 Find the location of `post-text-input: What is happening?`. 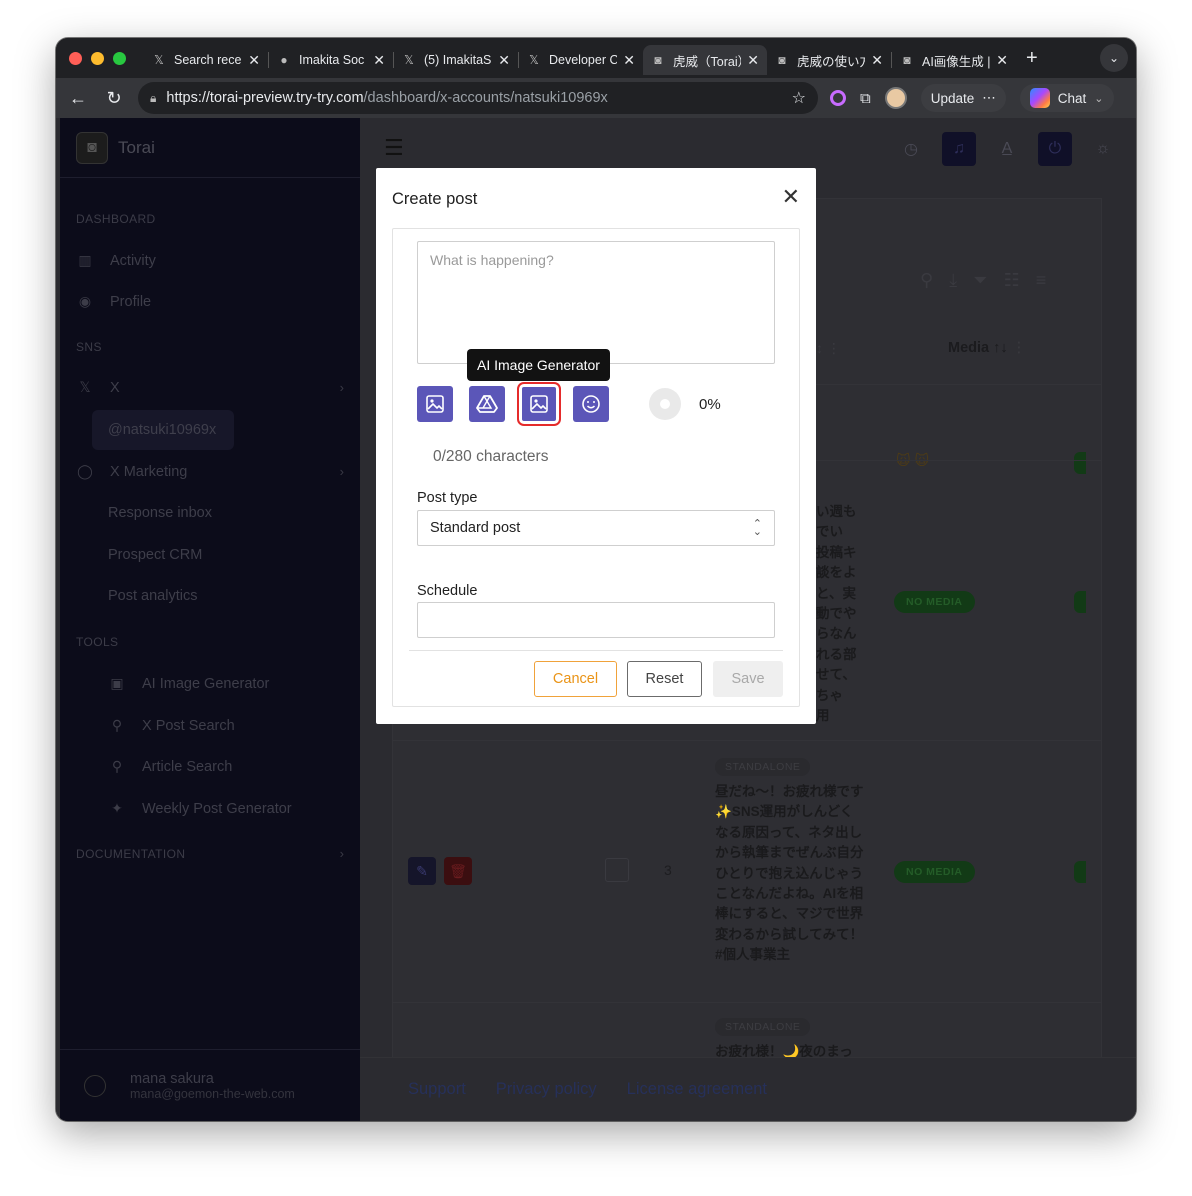

post-text-input: What is happening? is located at coordinates (596, 302).